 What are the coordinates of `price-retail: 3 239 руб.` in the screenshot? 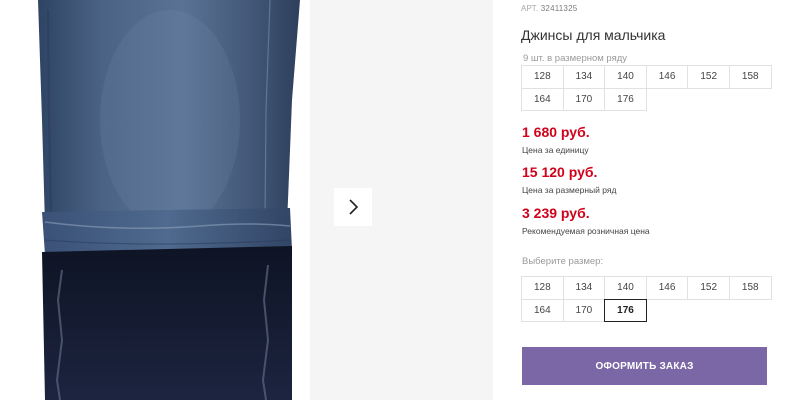 It's located at (556, 213).